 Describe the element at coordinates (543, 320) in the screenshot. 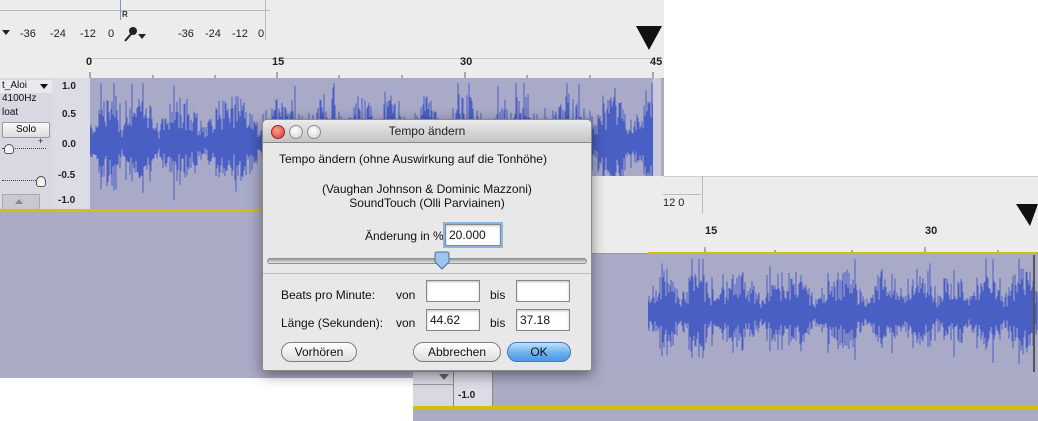

I see `length-to-input` at that location.